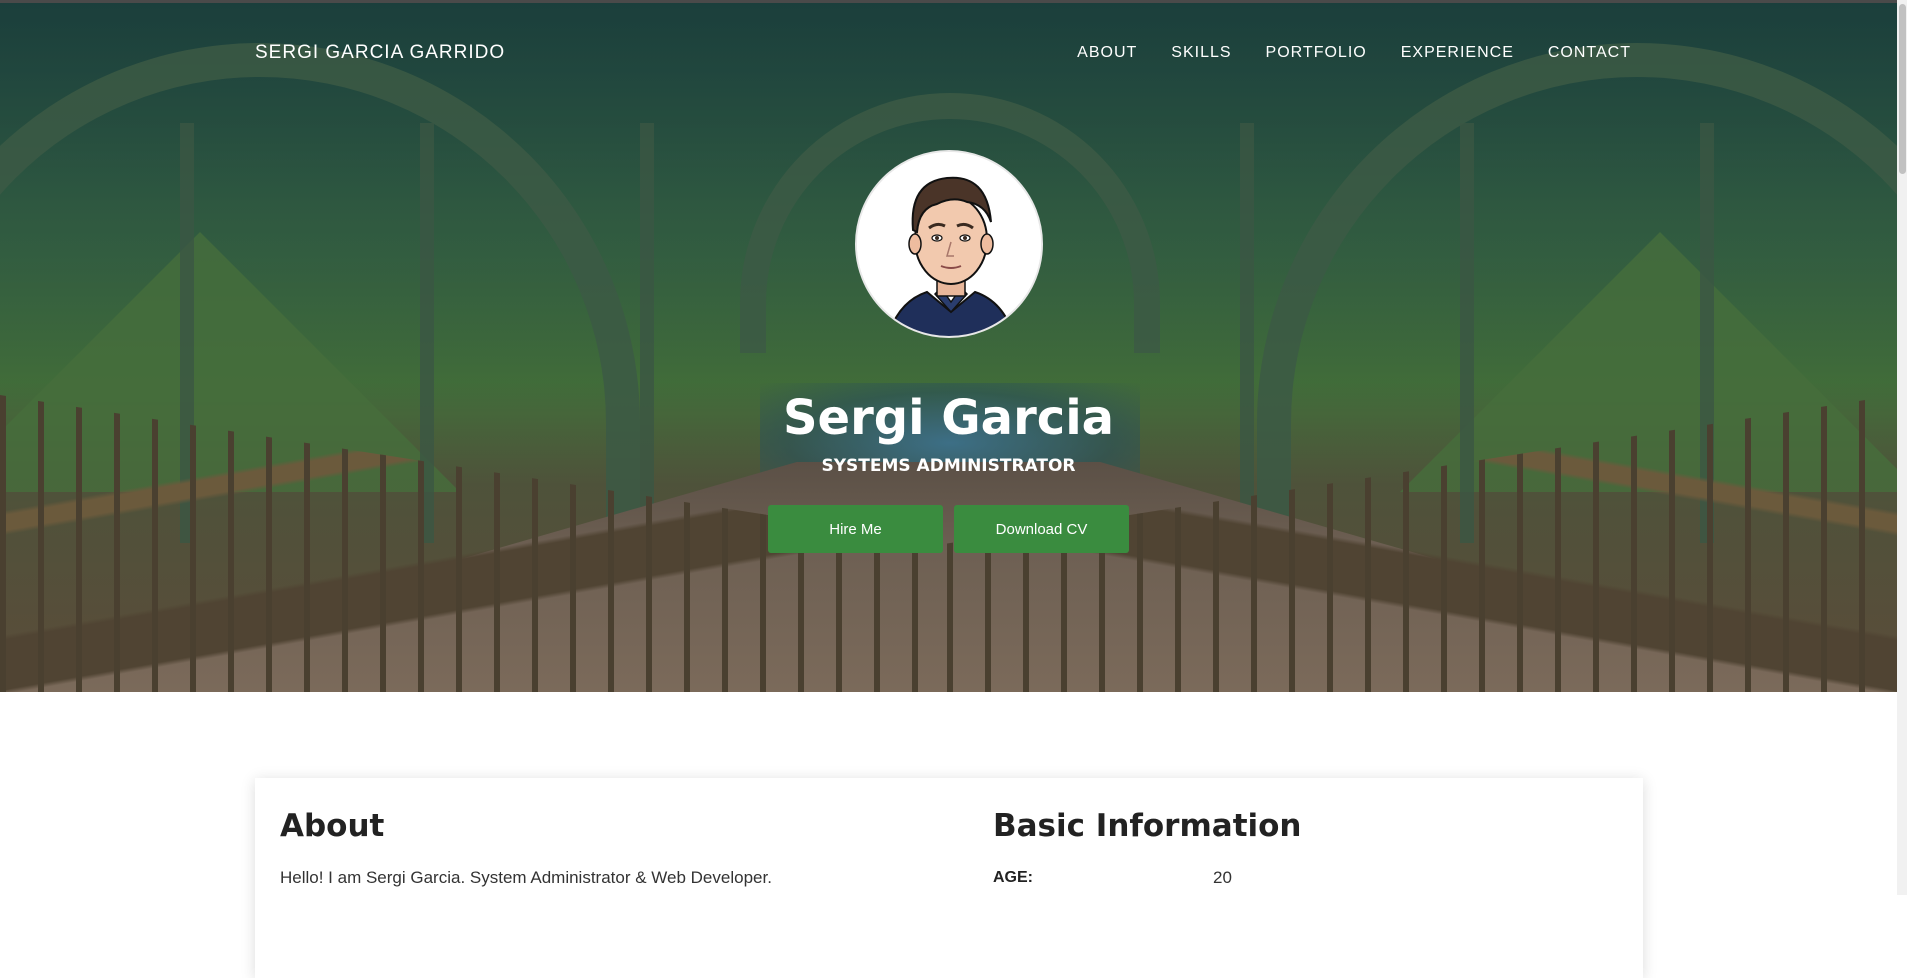  Describe the element at coordinates (855, 529) in the screenshot. I see `hire-me-button: Hire Me` at that location.